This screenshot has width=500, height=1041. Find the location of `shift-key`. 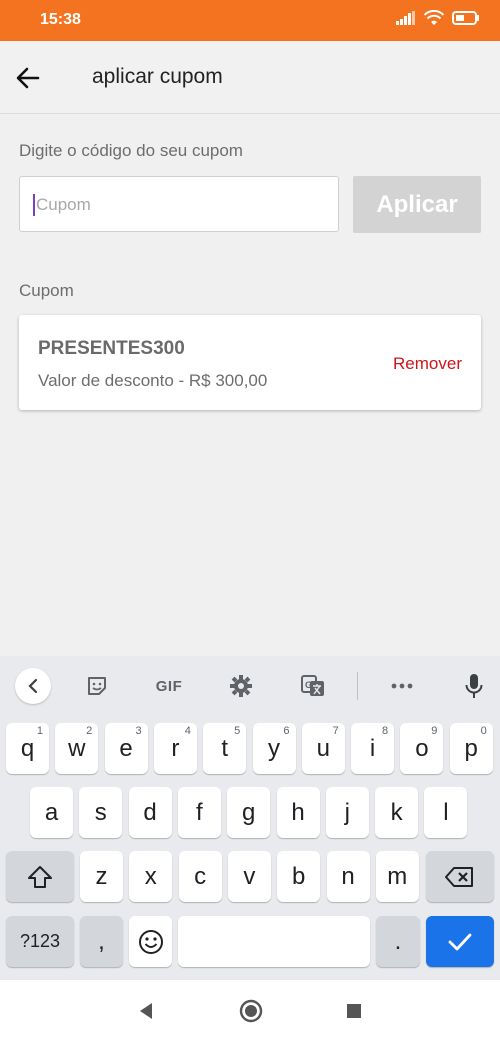

shift-key is located at coordinates (40, 876).